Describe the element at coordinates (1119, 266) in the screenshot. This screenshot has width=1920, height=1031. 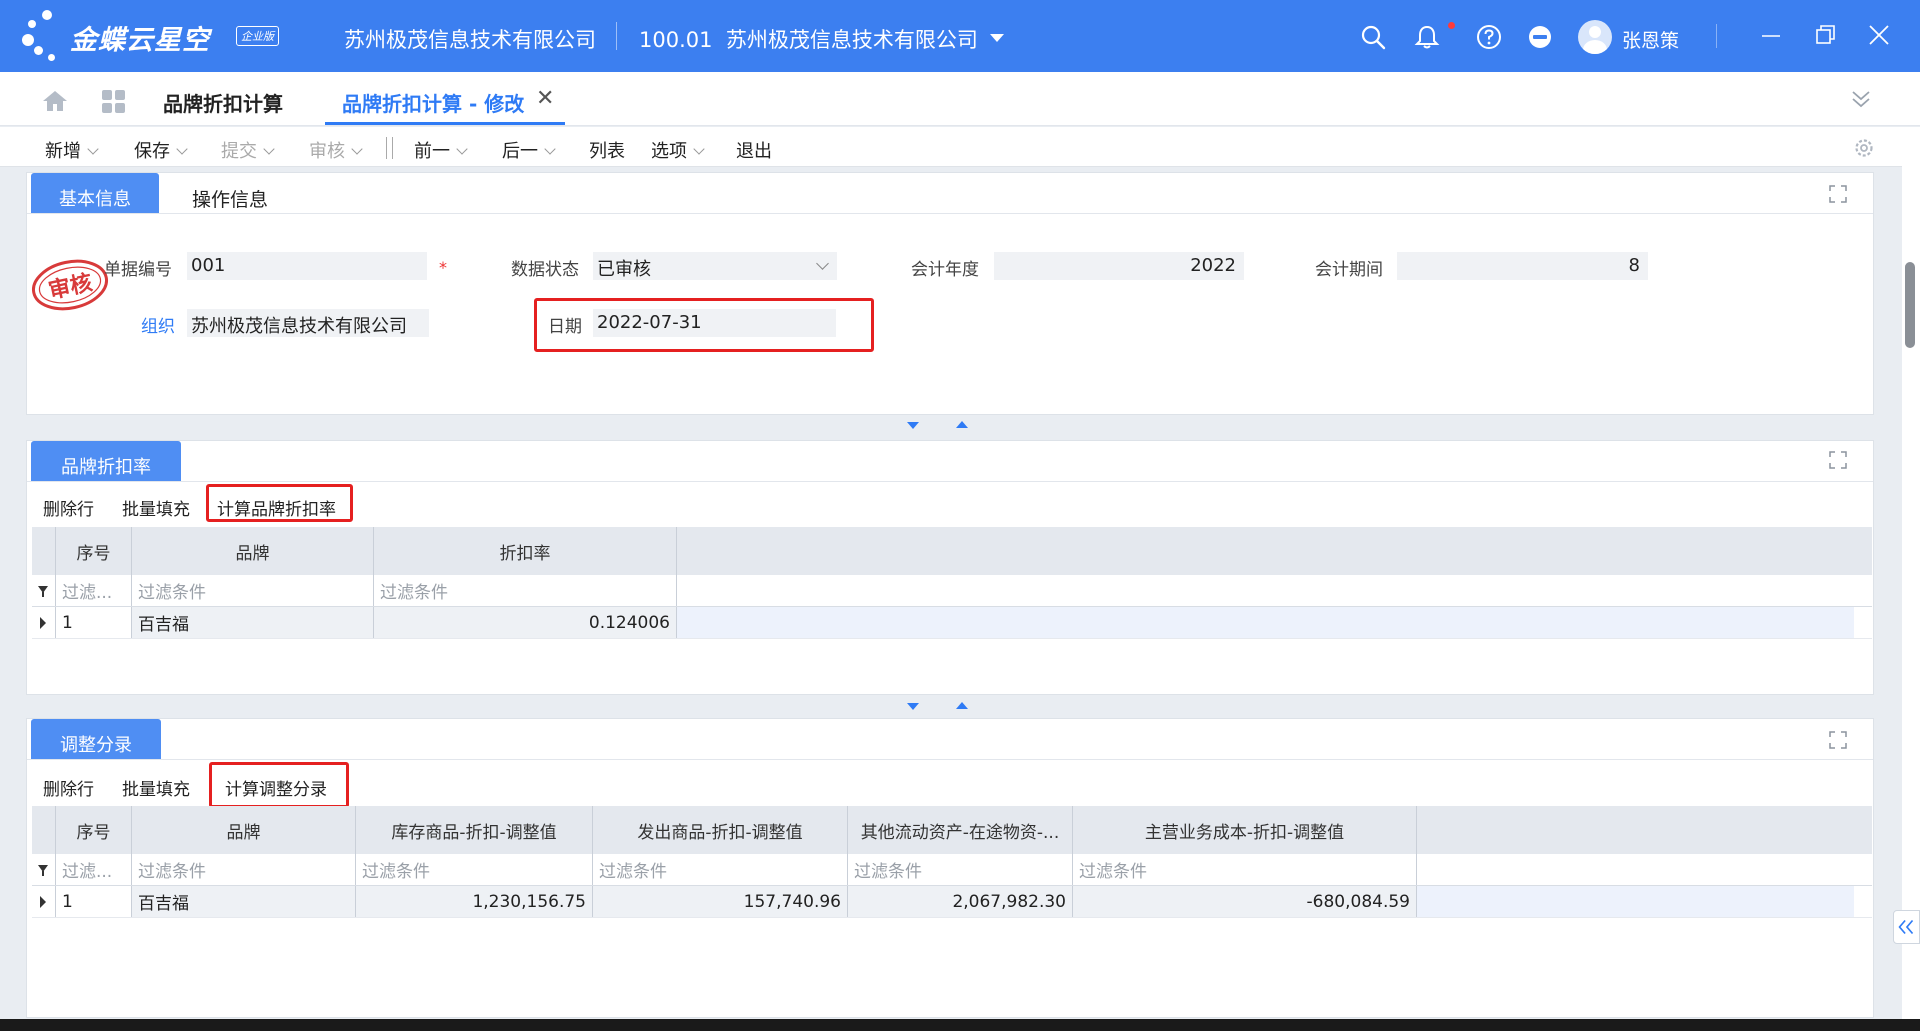
I see `fiscal-year-field: 2022` at that location.